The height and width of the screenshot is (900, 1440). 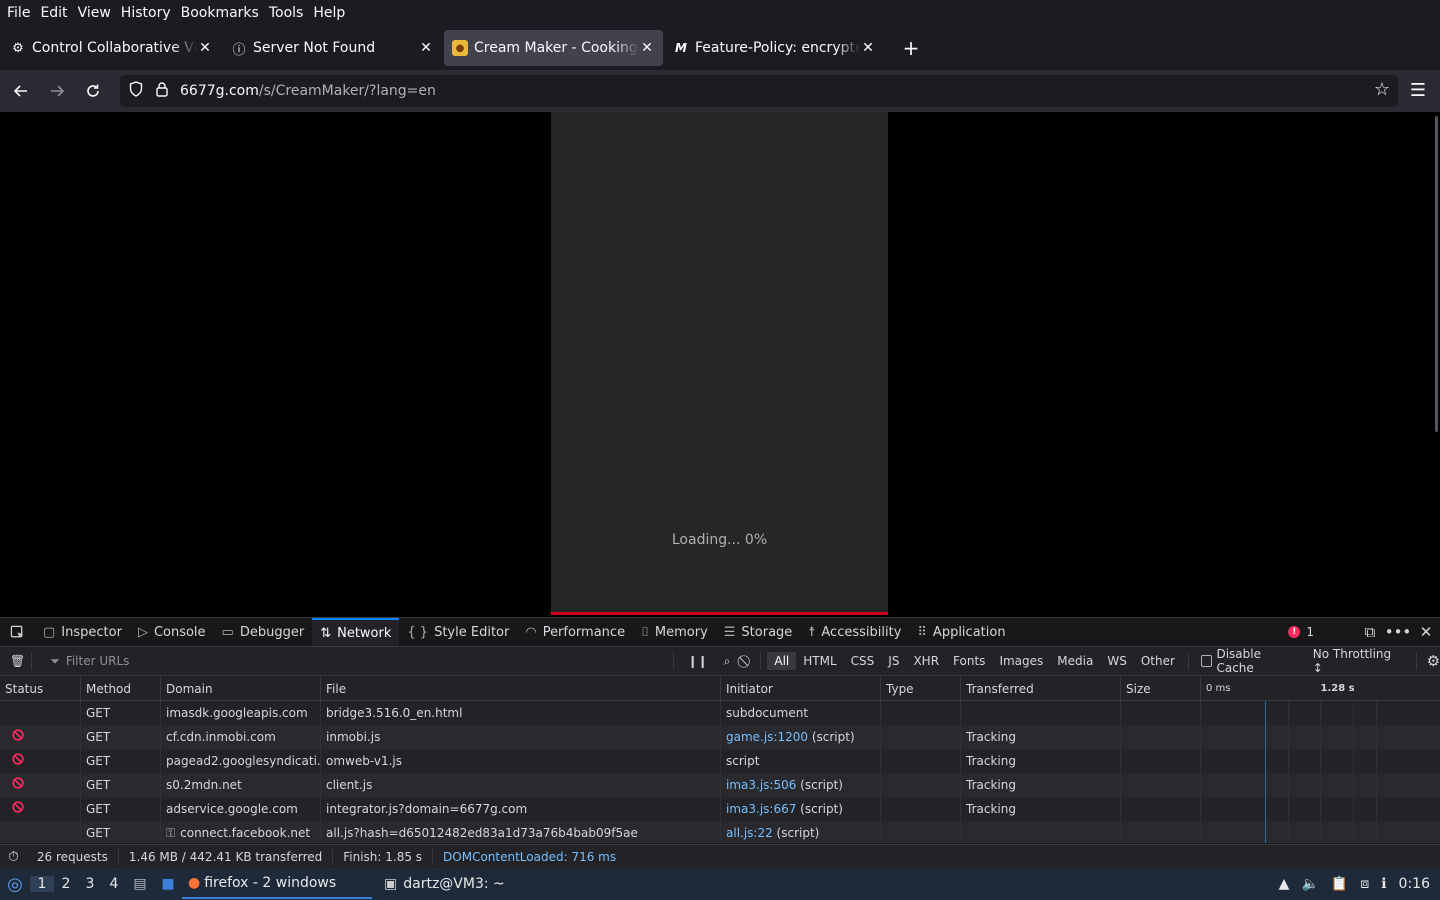 I want to click on waterfall-start-label: 0 ms, so click(x=1218, y=688).